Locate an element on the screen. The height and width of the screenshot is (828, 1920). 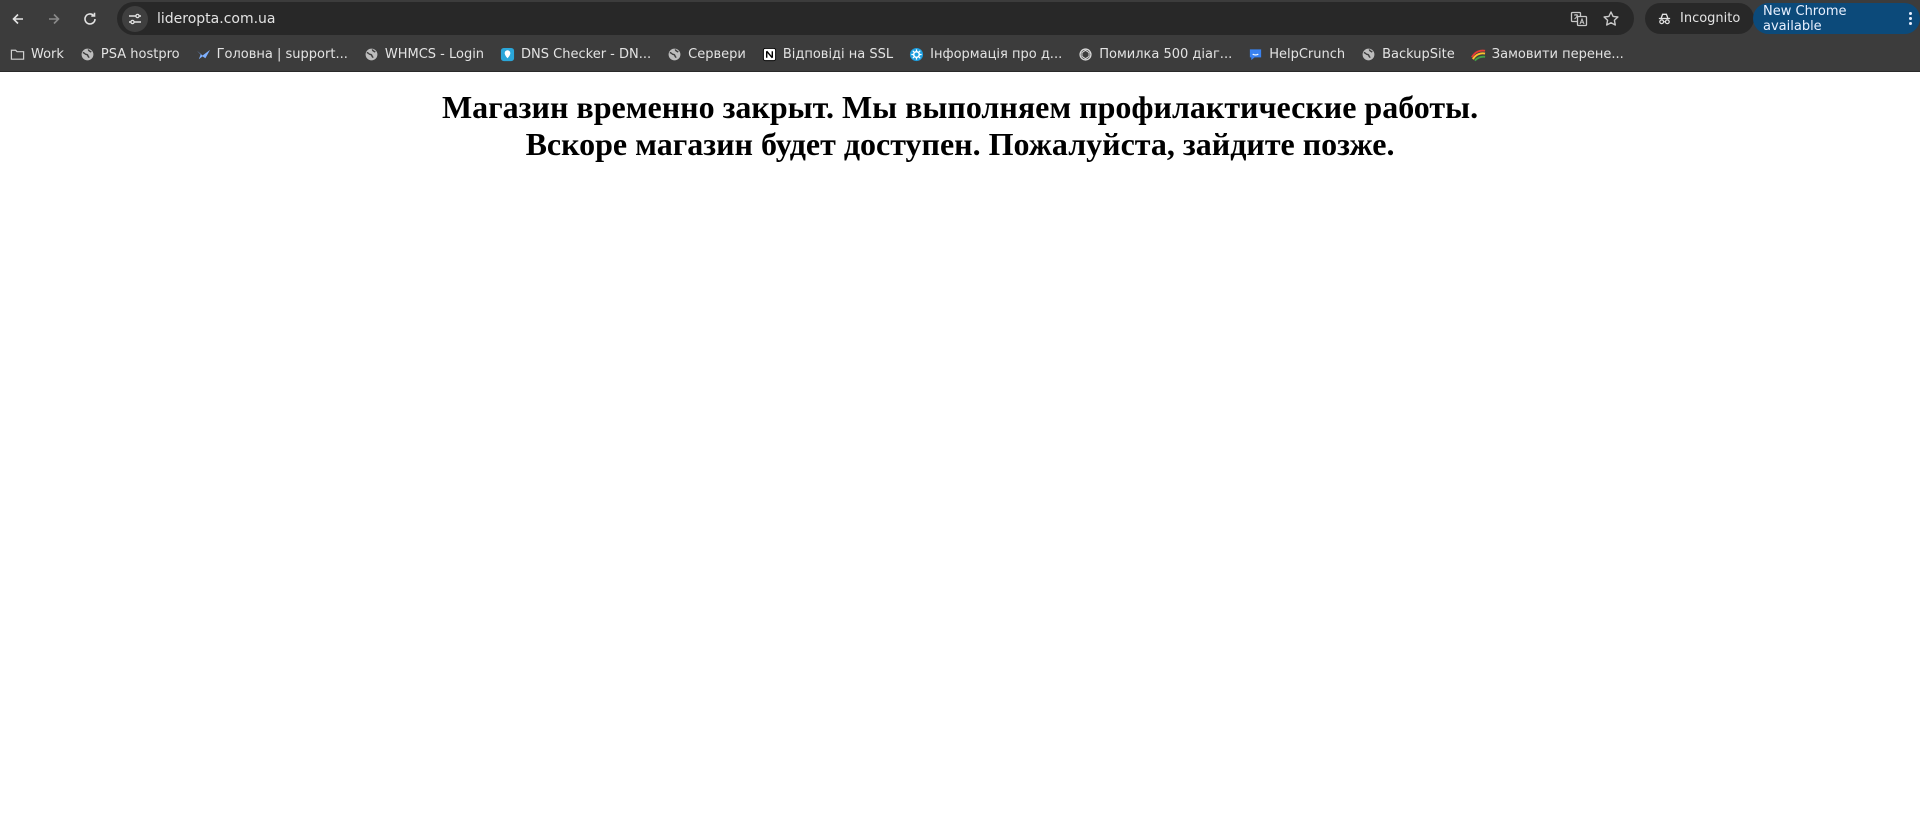
forward-button is located at coordinates (54, 19).